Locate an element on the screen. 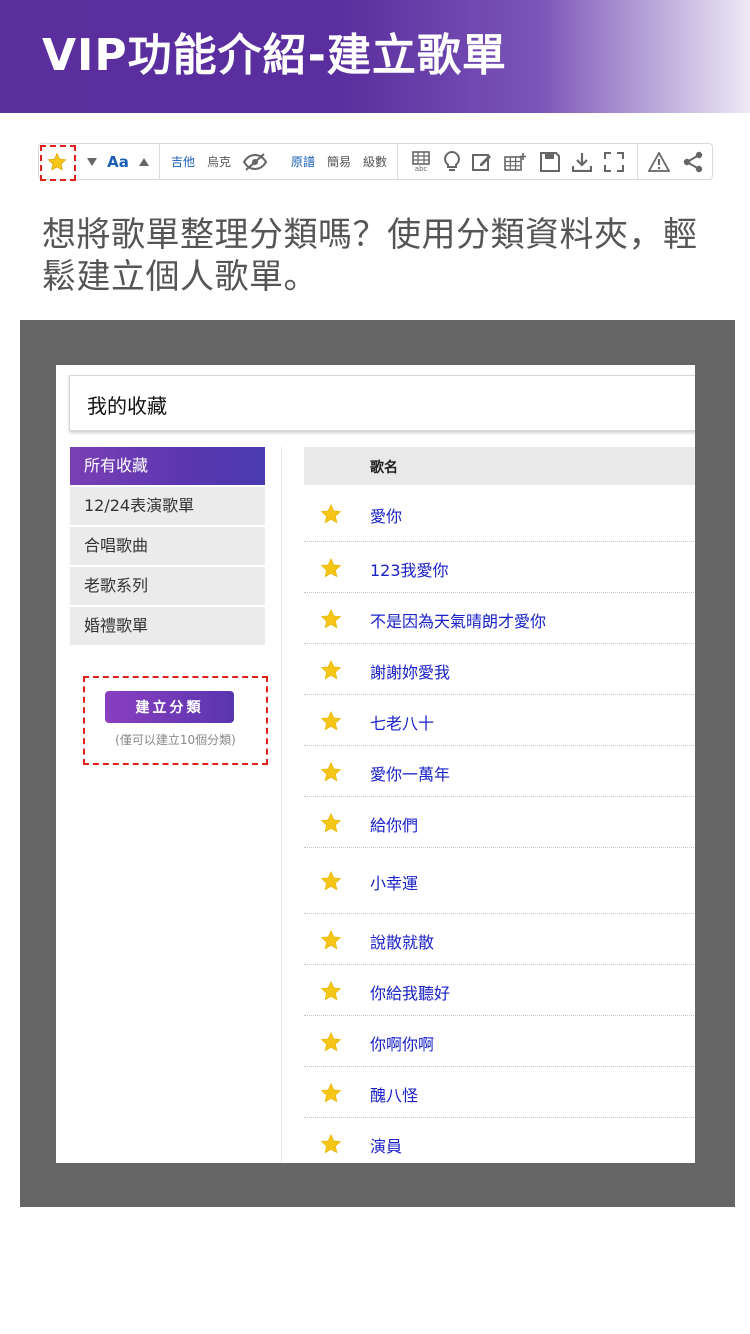 The height and width of the screenshot is (1334, 750). share-button is located at coordinates (693, 161).